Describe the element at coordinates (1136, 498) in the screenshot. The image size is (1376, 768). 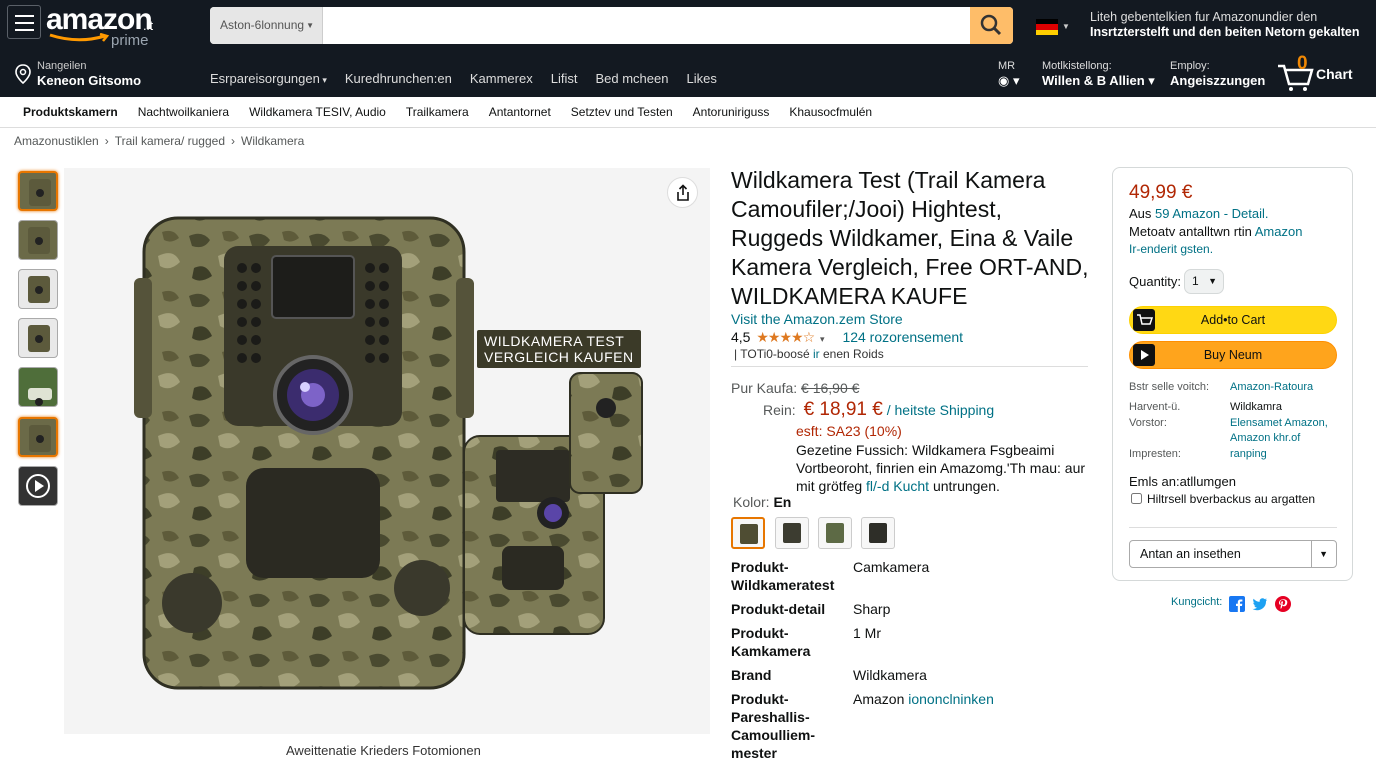
I see `gift-checkbox` at that location.